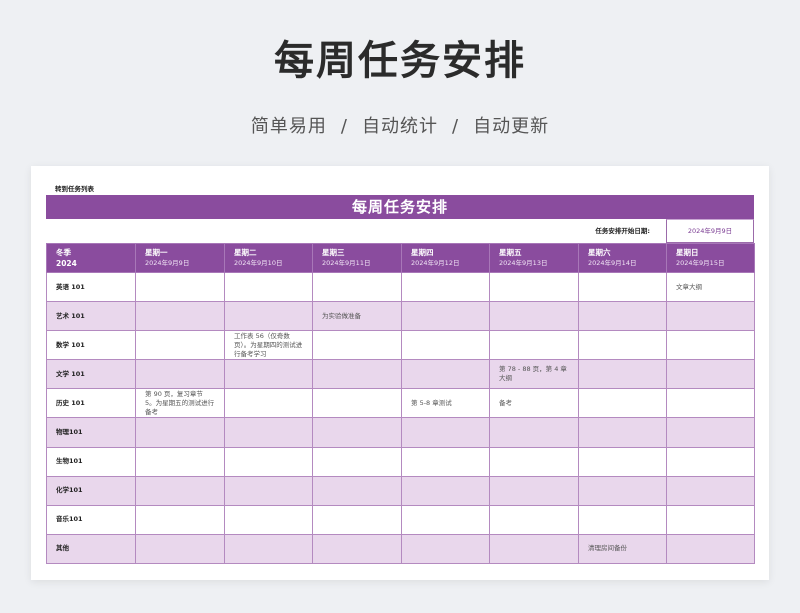  What do you see at coordinates (288, 126) in the screenshot?
I see `subtitle-part: 简单易用` at bounding box center [288, 126].